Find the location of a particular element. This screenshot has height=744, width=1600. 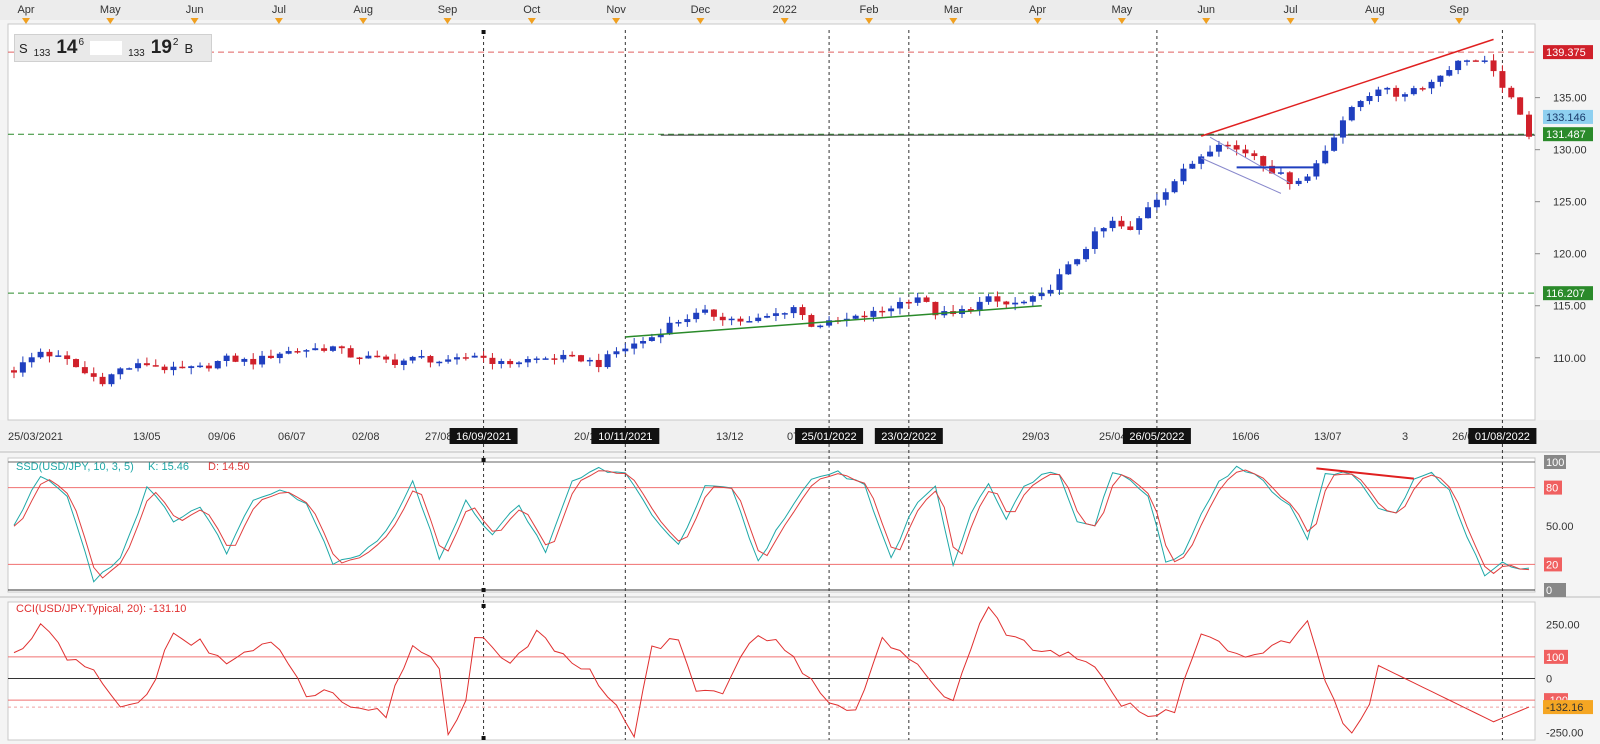

quote-box: S 133 14 6 133 19 2 B is located at coordinates (113, 48).